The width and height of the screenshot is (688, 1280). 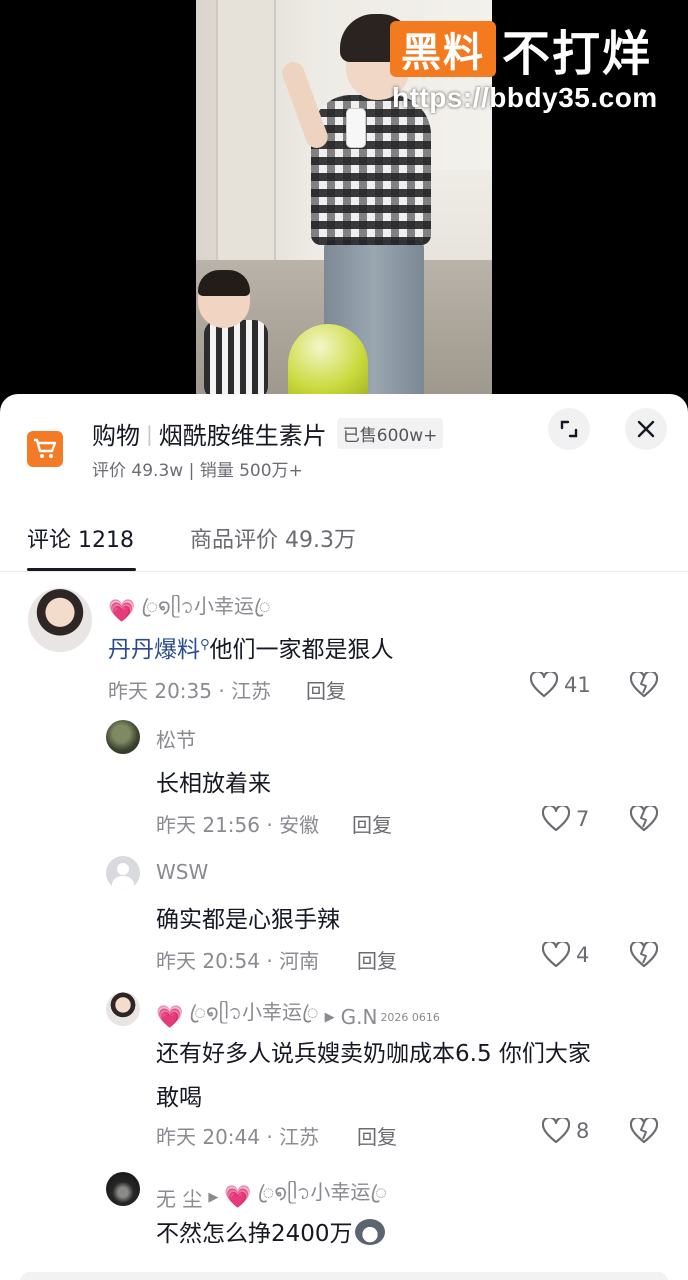 What do you see at coordinates (81, 569) in the screenshot?
I see `active-tab-indicator` at bounding box center [81, 569].